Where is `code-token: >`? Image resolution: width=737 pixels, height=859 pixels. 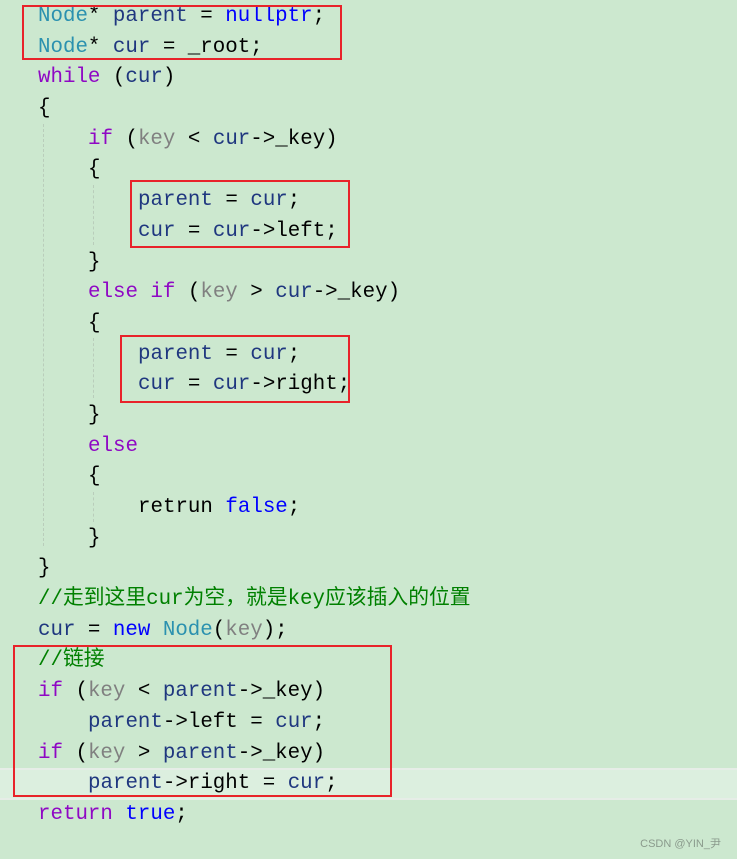
code-token: > is located at coordinates (256, 293).